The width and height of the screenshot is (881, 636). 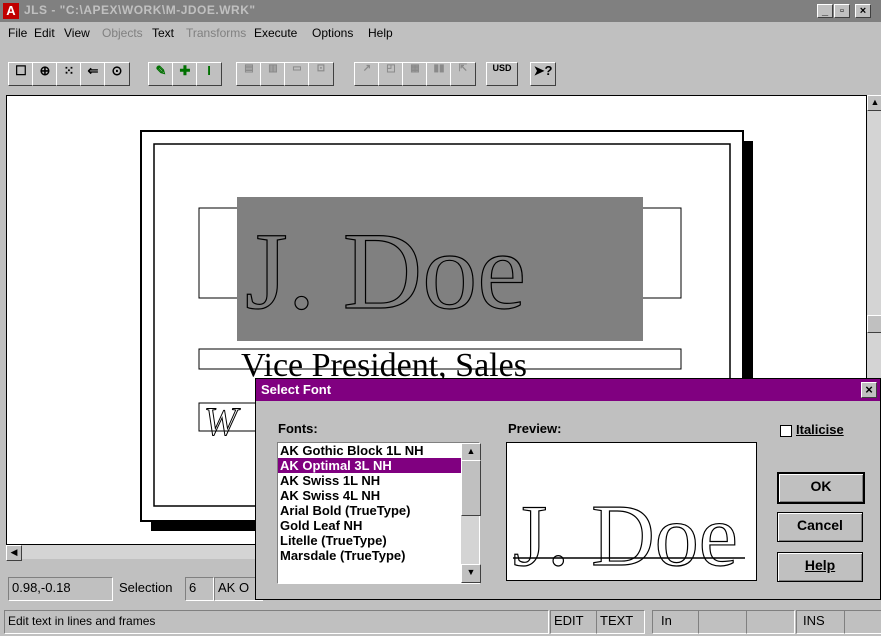 What do you see at coordinates (380, 33) in the screenshot?
I see `menu-help: Help` at bounding box center [380, 33].